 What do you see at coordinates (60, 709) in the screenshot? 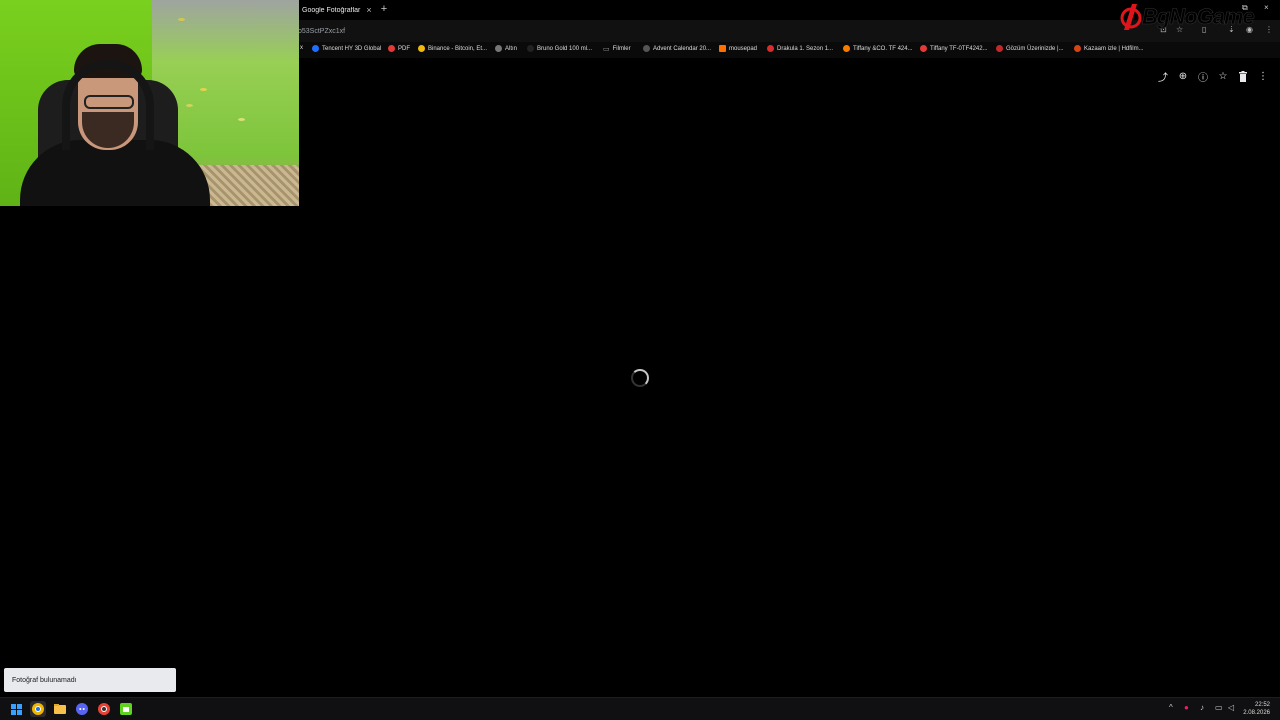
I see `file-explorer-icon` at bounding box center [60, 709].